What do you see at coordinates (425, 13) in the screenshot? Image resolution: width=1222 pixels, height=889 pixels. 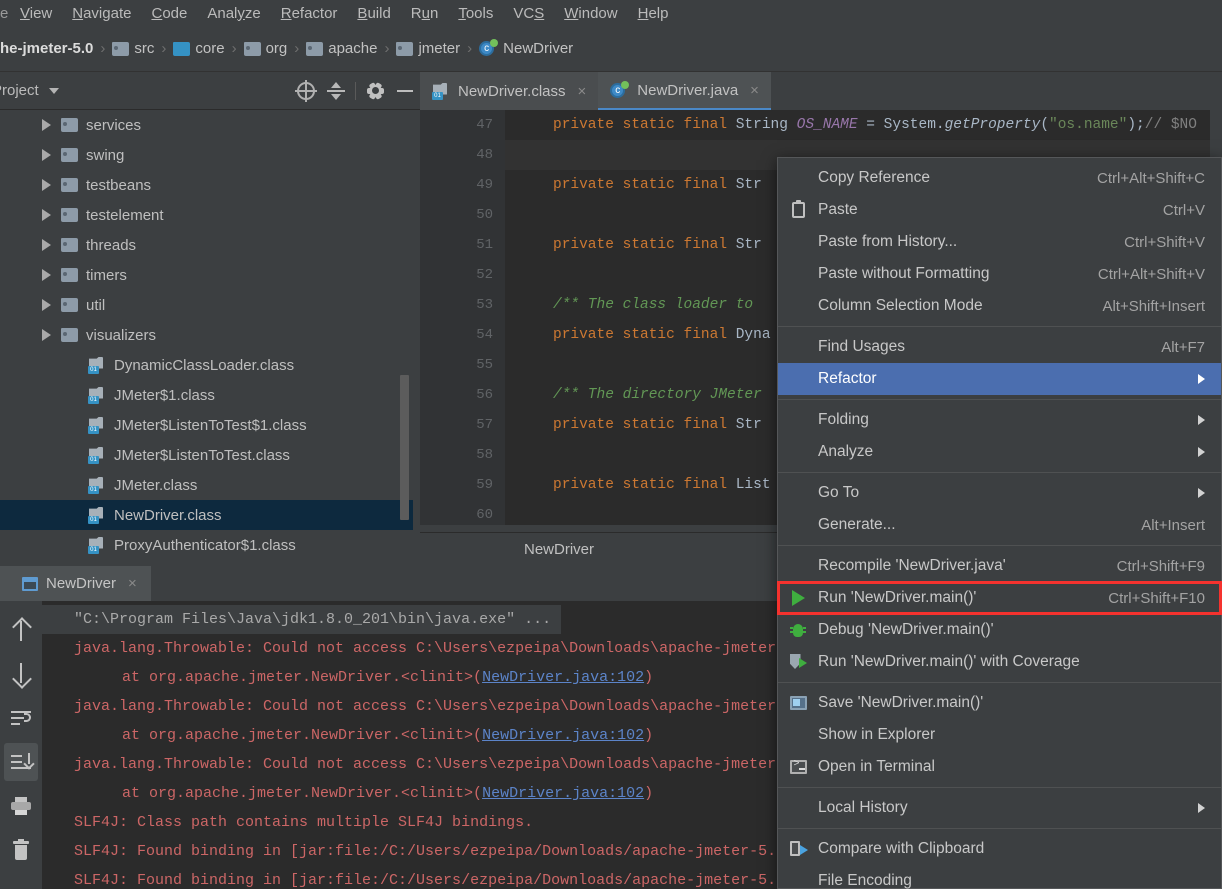 I see `menu-item-run: Run` at bounding box center [425, 13].